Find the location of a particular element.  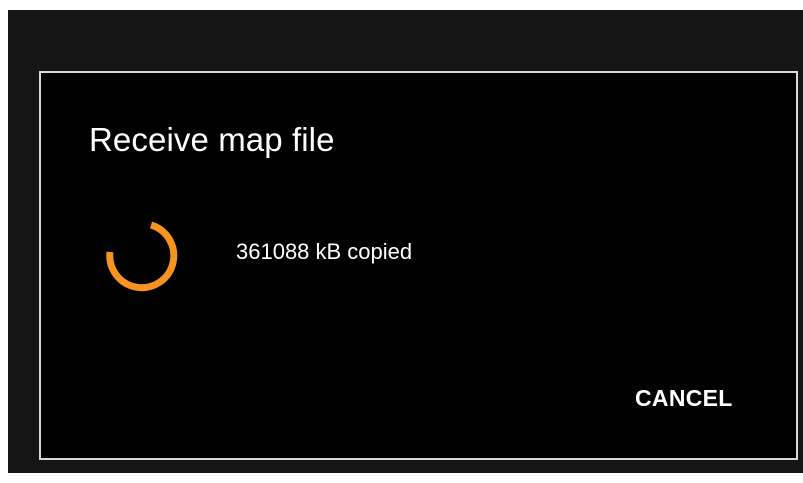

cancel-button: CANCEL is located at coordinates (684, 398).